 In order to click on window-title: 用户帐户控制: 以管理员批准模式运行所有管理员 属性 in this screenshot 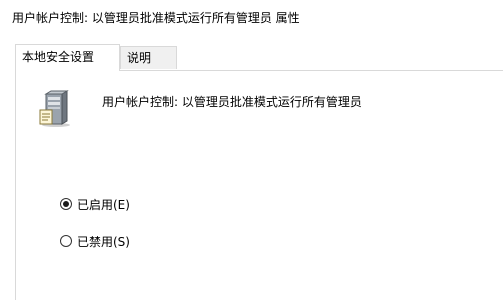, I will do `click(156, 18)`.